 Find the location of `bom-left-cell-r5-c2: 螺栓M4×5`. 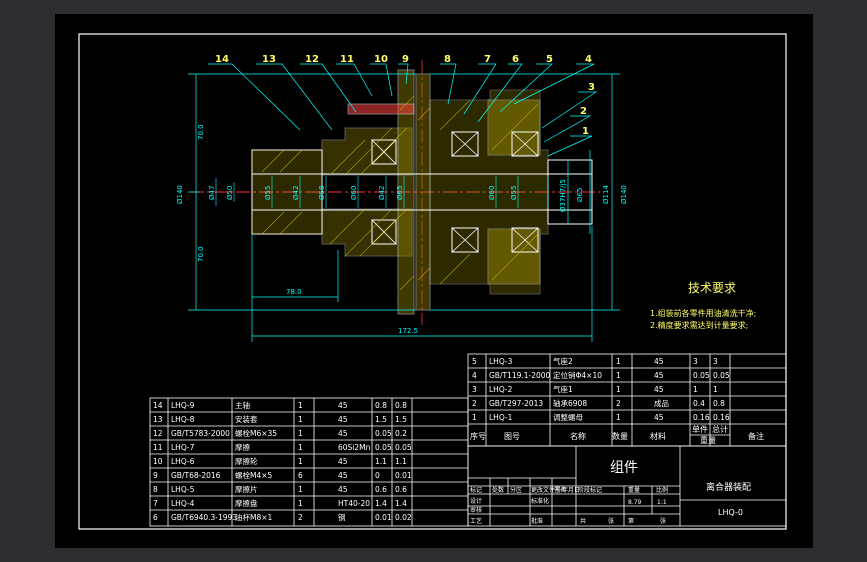

bom-left-cell-r5-c2: 螺栓M4×5 is located at coordinates (254, 475).